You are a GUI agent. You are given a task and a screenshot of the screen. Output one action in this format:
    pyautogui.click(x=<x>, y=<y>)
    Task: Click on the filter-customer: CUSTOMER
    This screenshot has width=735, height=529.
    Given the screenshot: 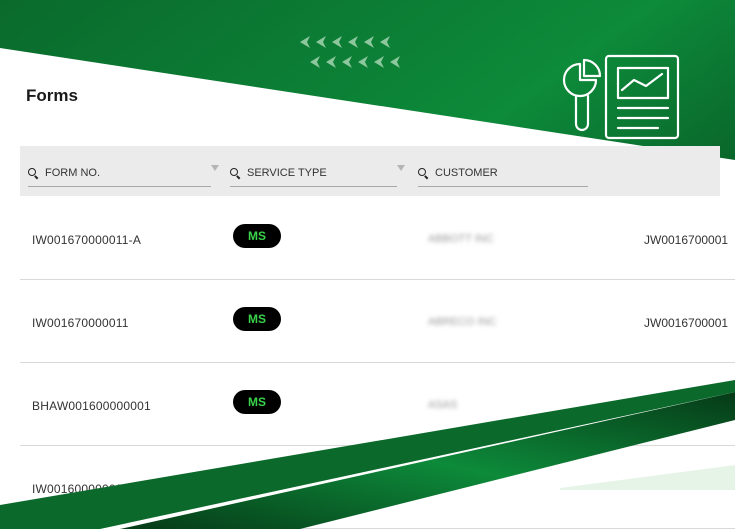 What is the action you would take?
    pyautogui.click(x=503, y=173)
    